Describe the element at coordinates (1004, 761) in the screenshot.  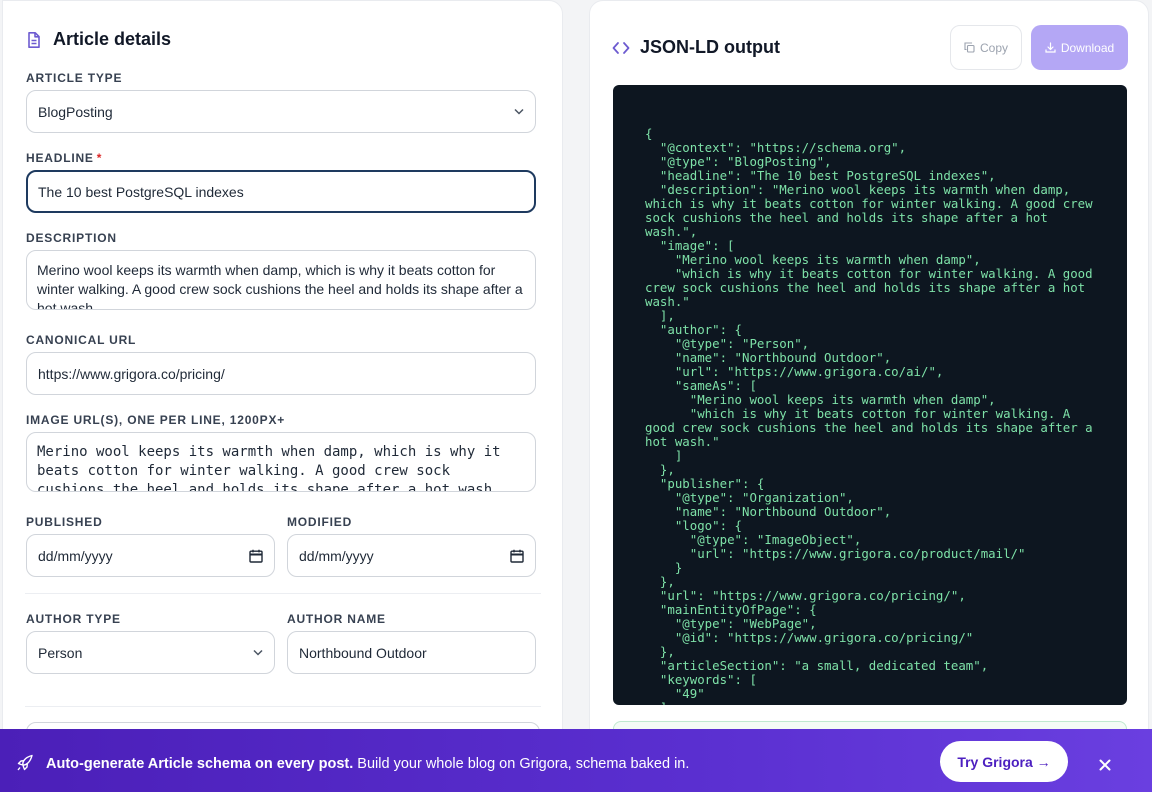
I see `try-grigora-button: Try Grigora →` at that location.